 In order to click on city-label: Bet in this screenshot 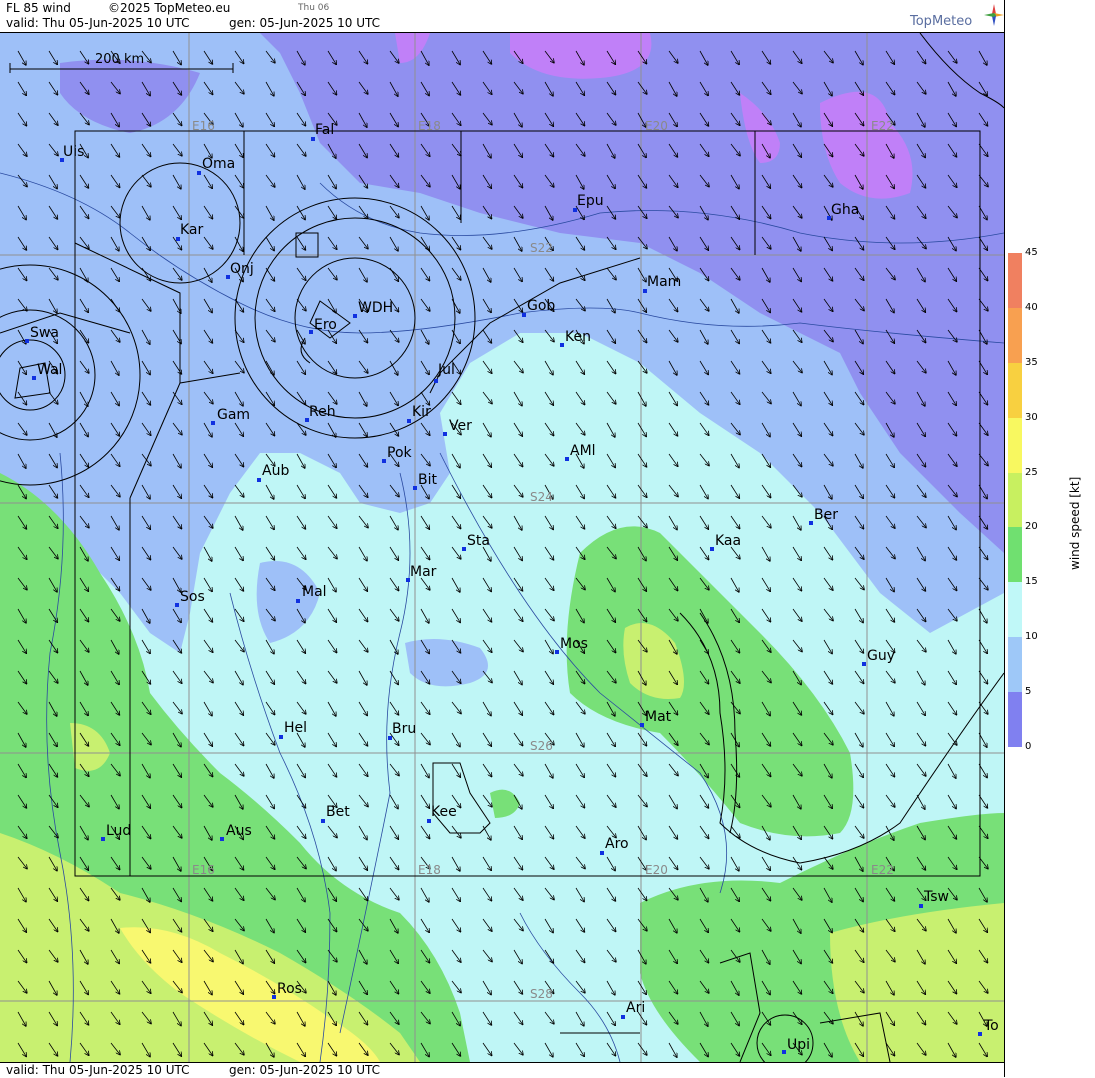, I will do `click(338, 812)`.